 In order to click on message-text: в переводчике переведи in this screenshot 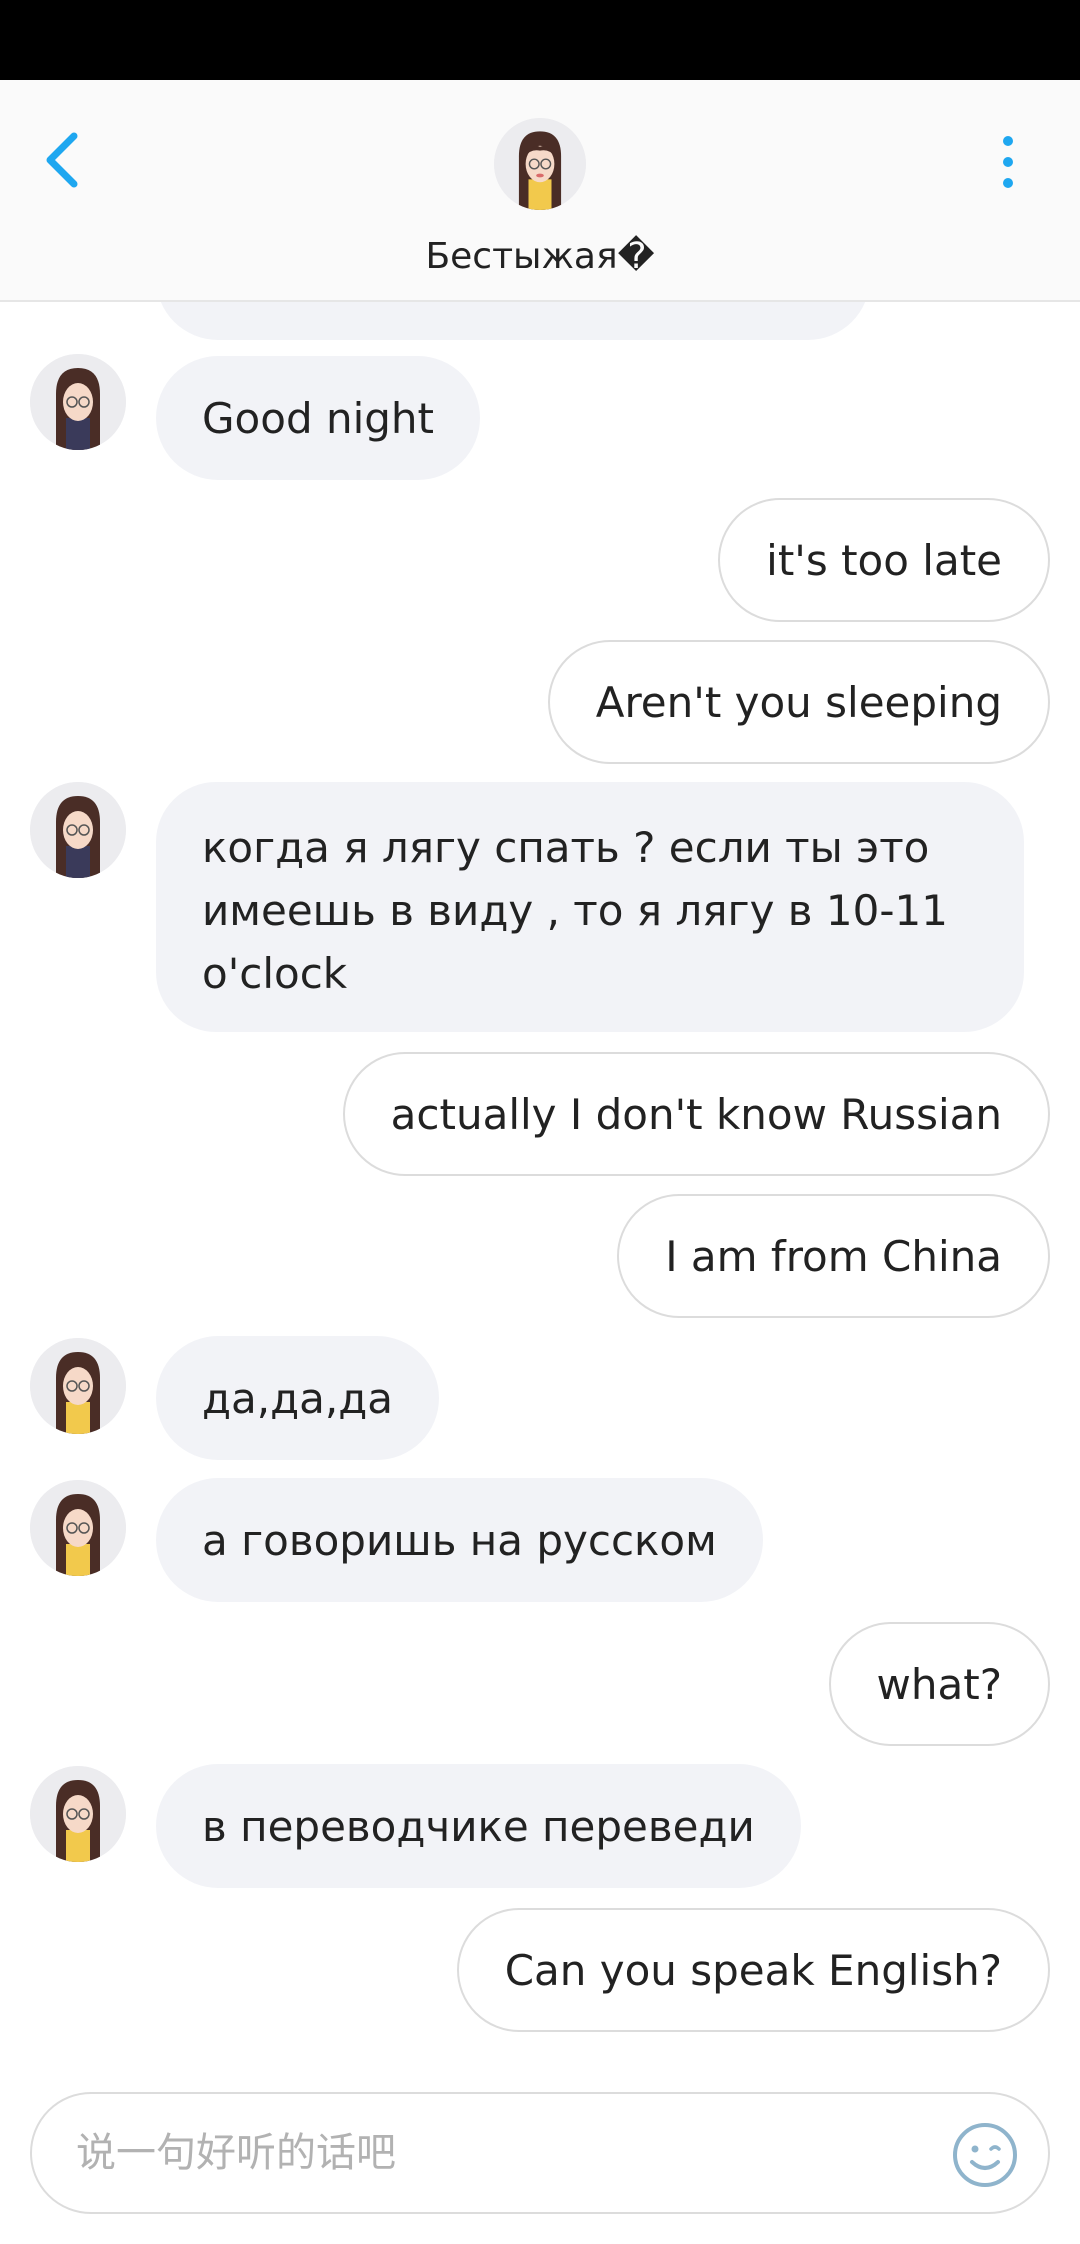, I will do `click(478, 1826)`.